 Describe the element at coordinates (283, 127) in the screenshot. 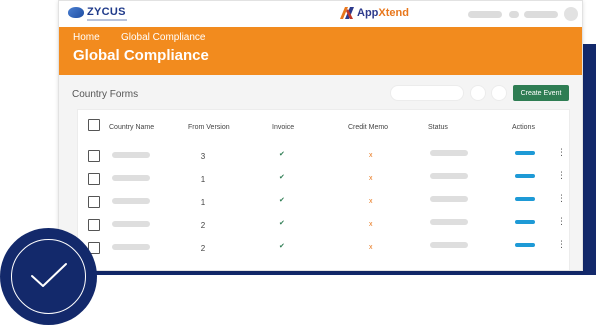

I see `column-header-invoice: Invoice` at that location.